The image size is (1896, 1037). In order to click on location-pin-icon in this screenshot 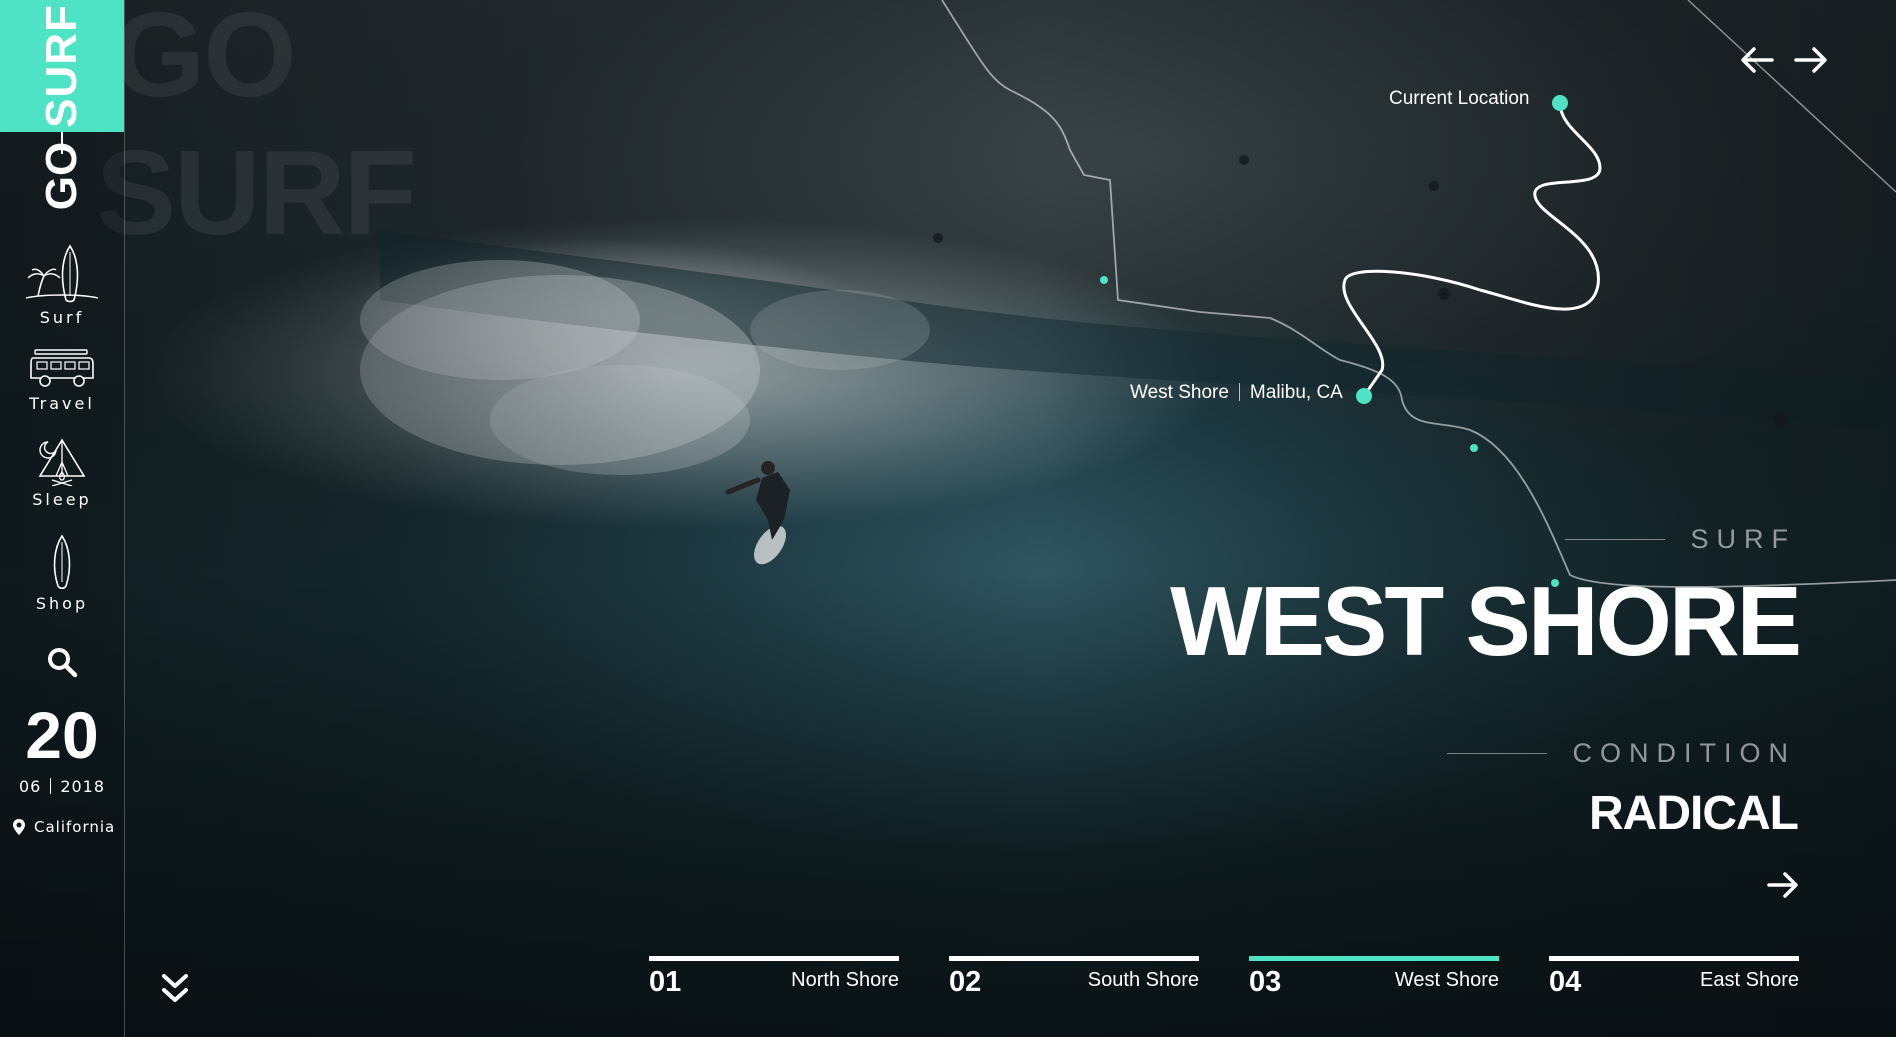, I will do `click(19, 827)`.